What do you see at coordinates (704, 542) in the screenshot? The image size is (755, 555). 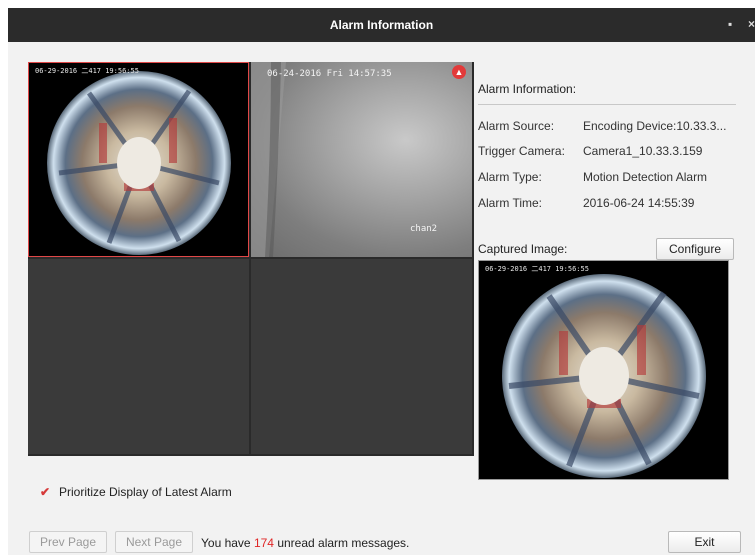 I see `exit-button: Exit` at bounding box center [704, 542].